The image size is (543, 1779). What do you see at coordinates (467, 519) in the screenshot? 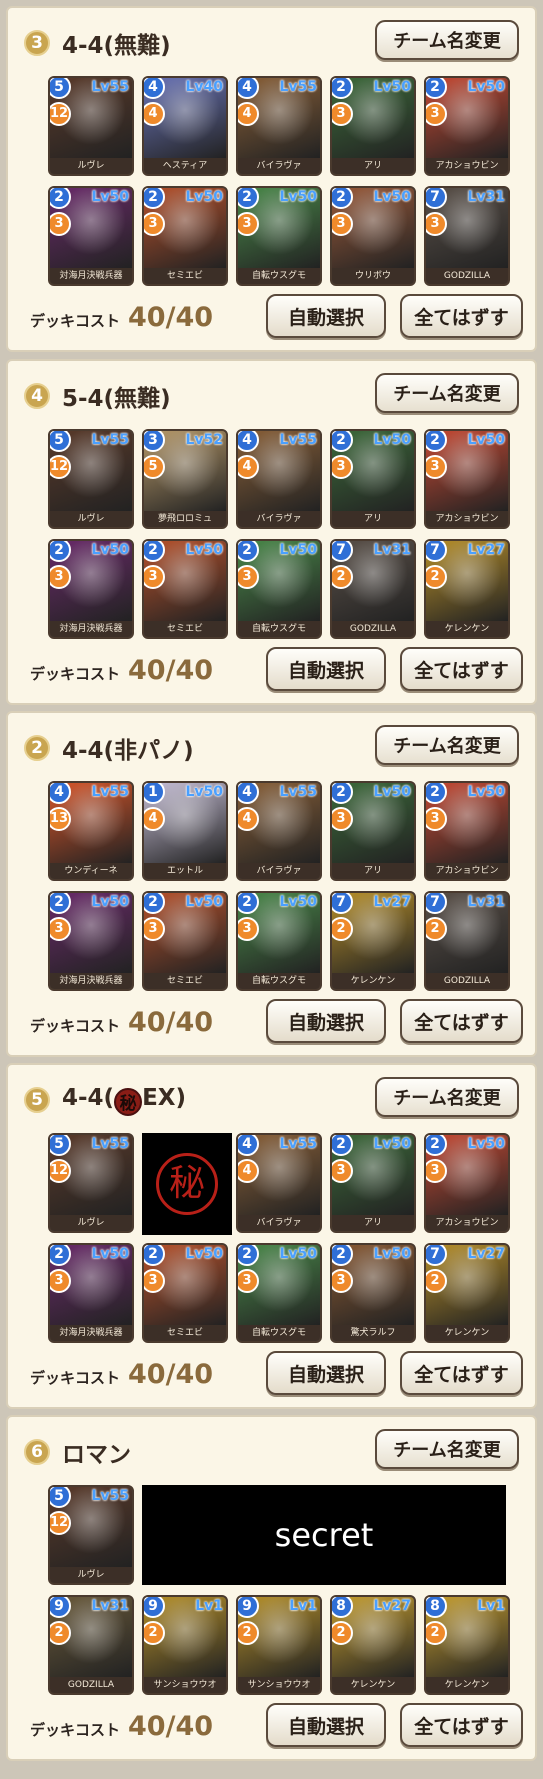
I see `card-name: アカショウビン` at bounding box center [467, 519].